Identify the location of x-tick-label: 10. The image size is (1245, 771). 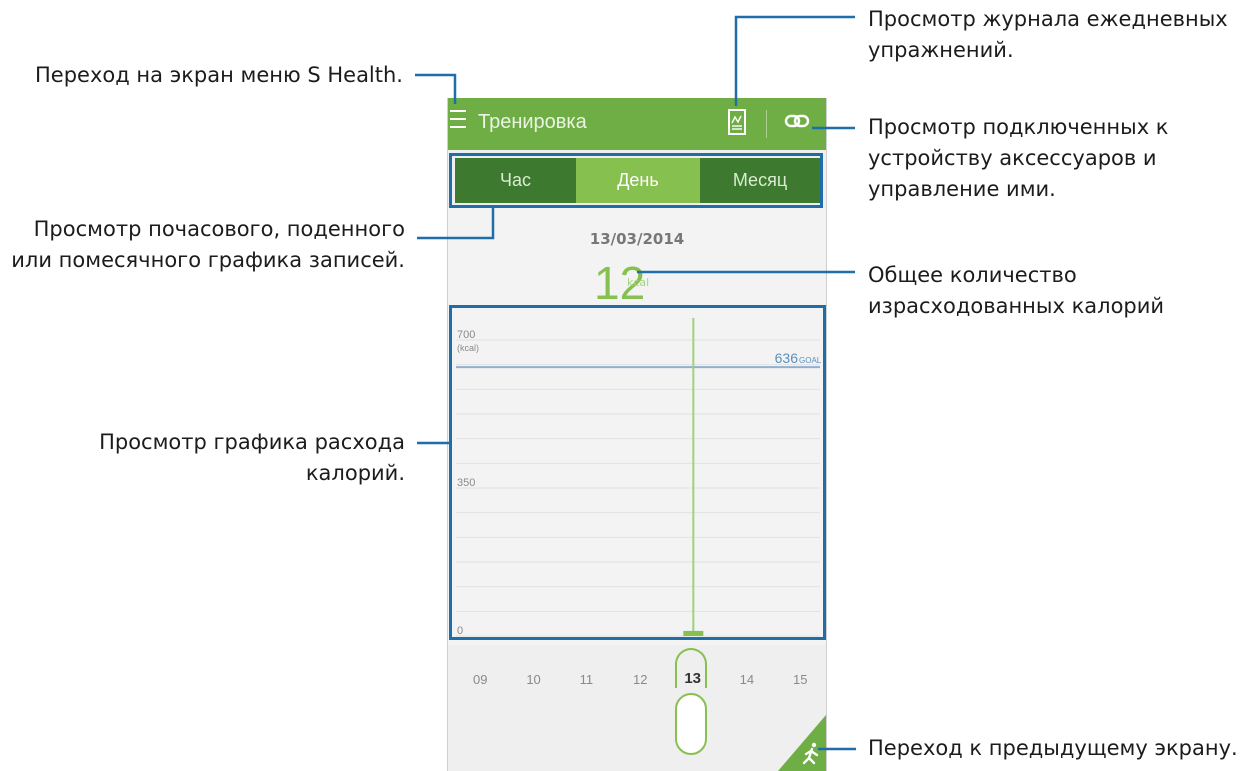
(533, 679).